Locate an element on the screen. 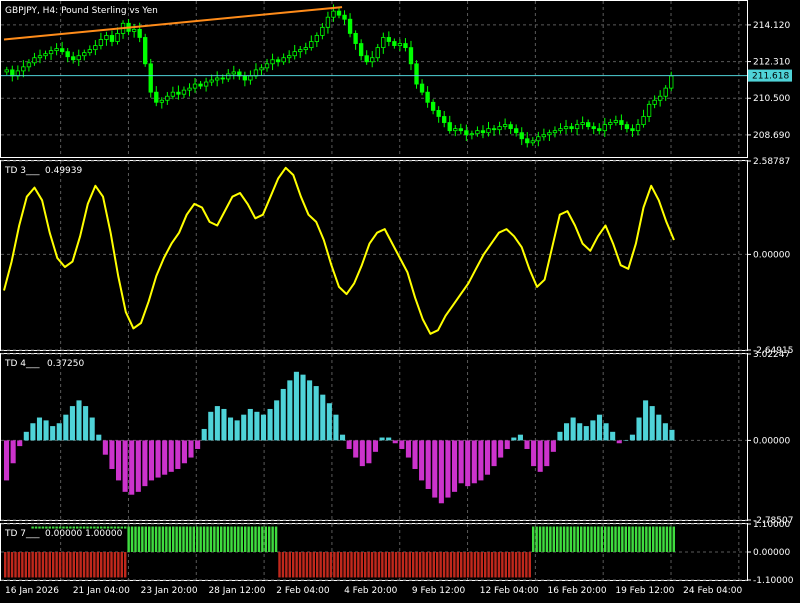  td7-axis-label: 0.00000 is located at coordinates (771, 553).